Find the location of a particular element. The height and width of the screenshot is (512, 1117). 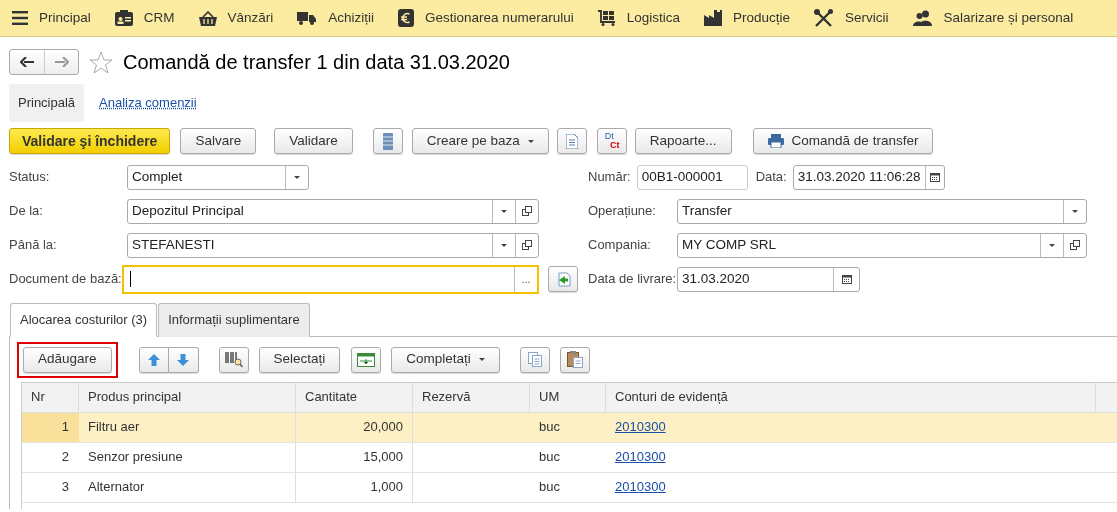

dropdown-field: STEFANESTI is located at coordinates (333, 245).